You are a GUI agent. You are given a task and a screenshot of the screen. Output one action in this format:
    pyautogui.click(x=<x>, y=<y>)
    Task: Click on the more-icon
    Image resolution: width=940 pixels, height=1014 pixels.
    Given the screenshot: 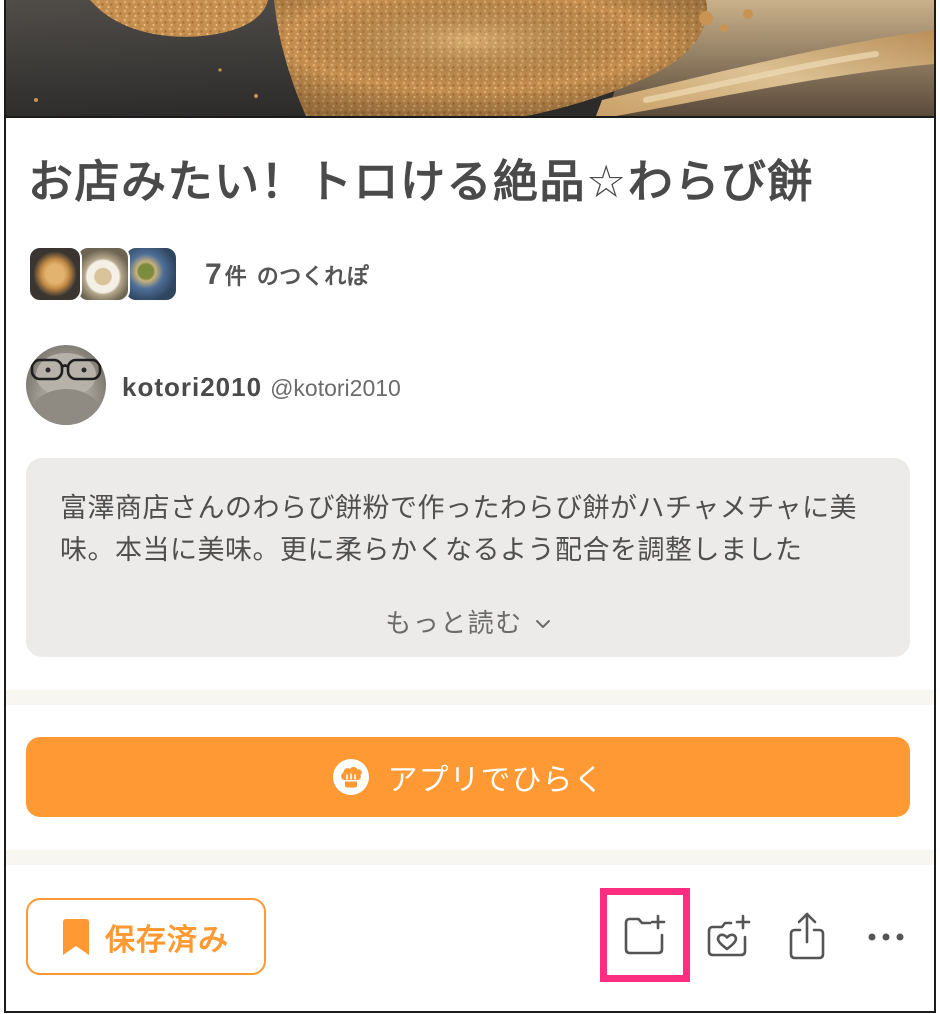 What is the action you would take?
    pyautogui.click(x=886, y=937)
    